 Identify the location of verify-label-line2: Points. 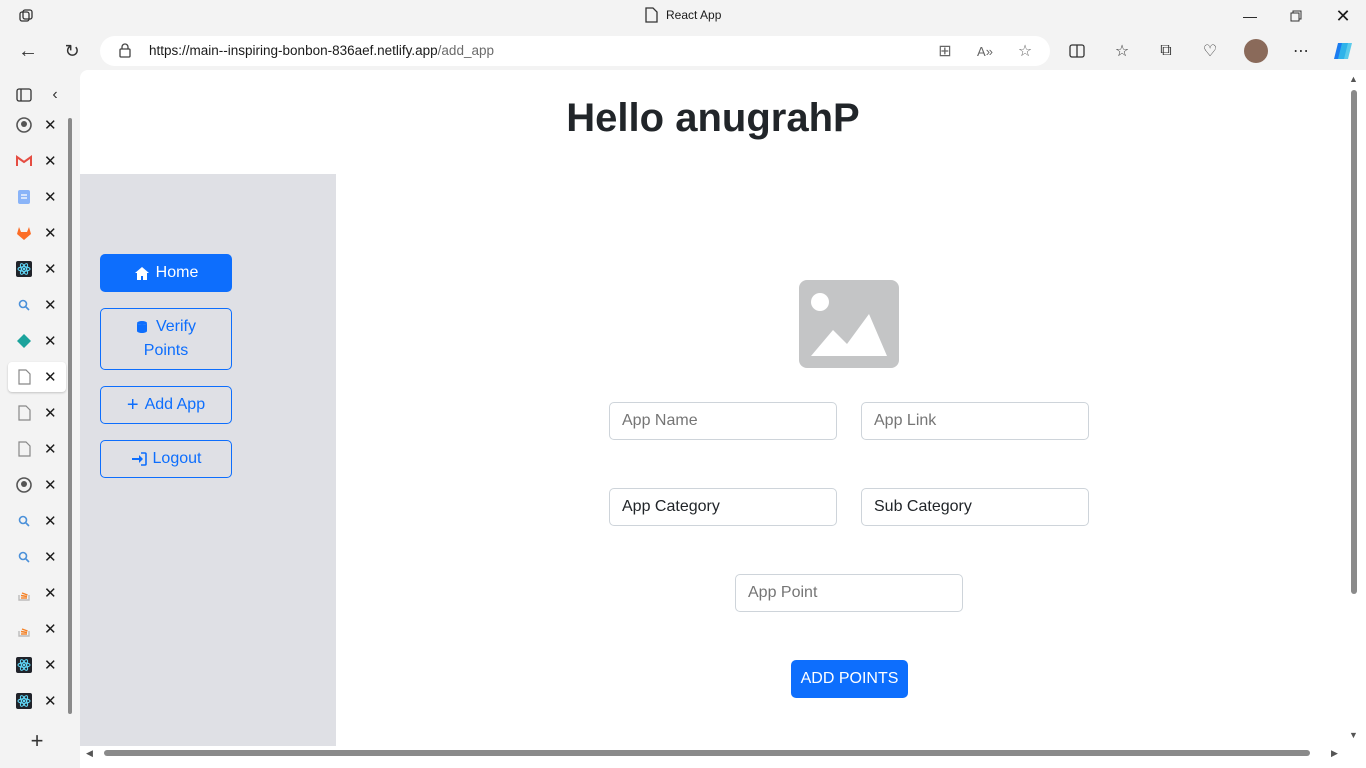
(166, 350).